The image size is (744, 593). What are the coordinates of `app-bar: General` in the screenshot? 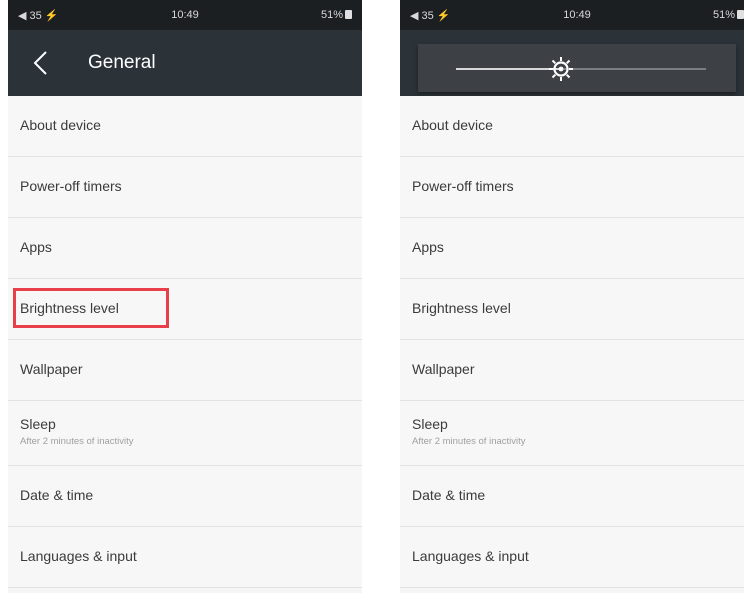 It's located at (185, 63).